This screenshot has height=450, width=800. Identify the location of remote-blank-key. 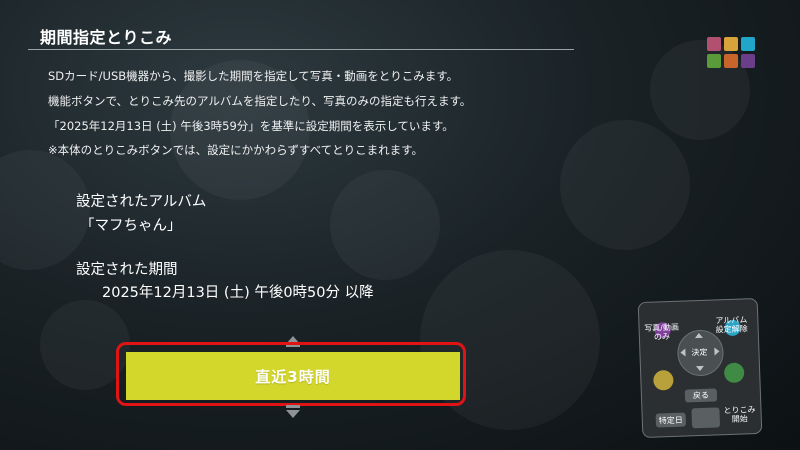
(706, 418).